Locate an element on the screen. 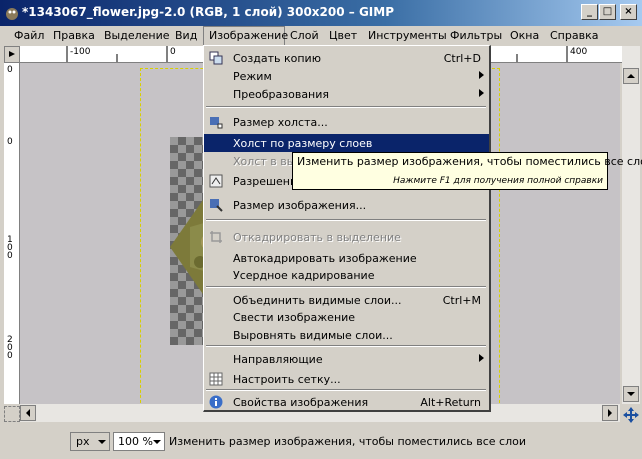 The width and height of the screenshot is (642, 459). crop-icon is located at coordinates (216, 237).